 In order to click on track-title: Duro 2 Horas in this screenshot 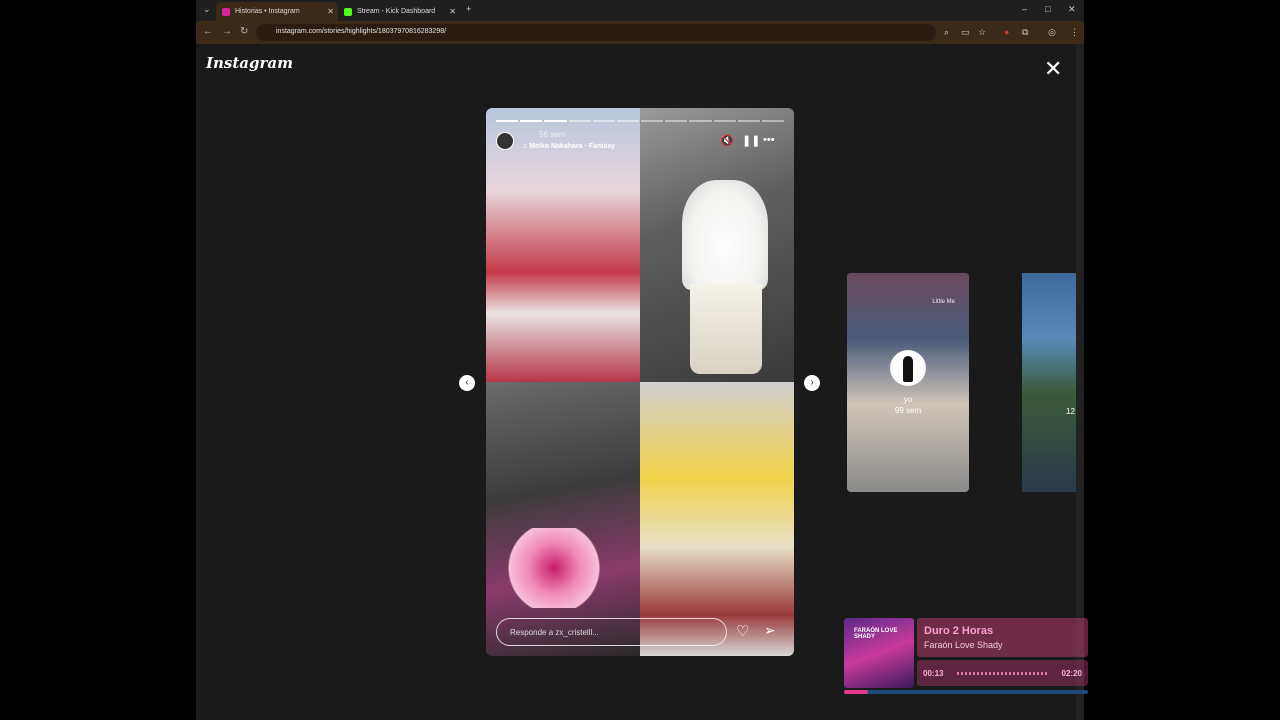, I will do `click(959, 631)`.